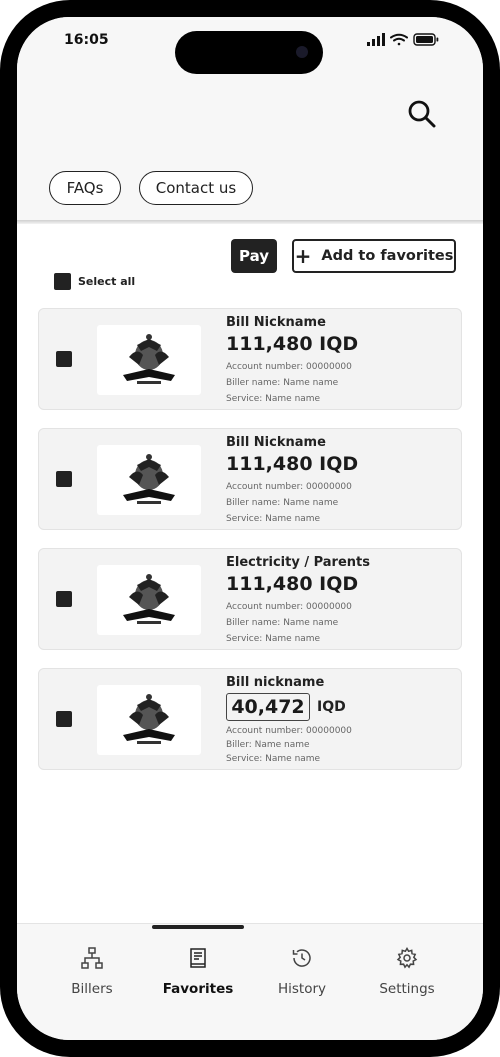  Describe the element at coordinates (86, 40) in the screenshot. I see `status-time: 16:05` at that location.